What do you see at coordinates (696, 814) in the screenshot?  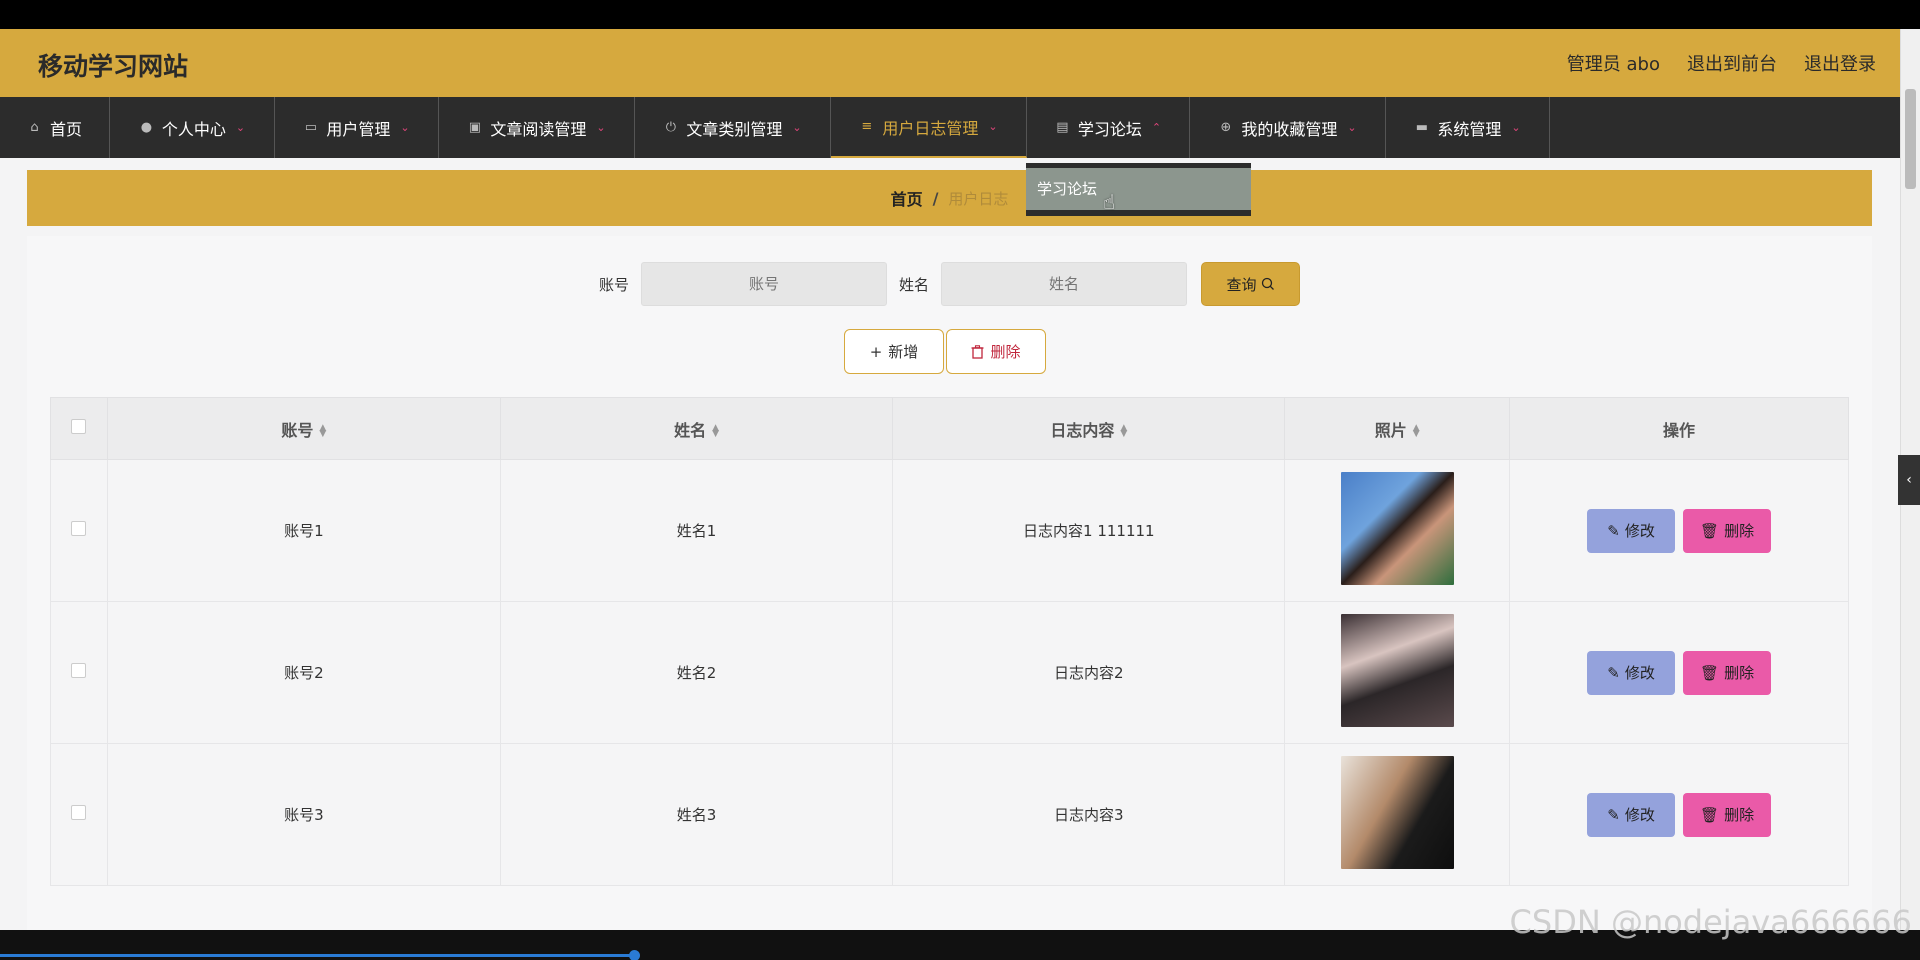 I see `name-cell: 姓名3` at bounding box center [696, 814].